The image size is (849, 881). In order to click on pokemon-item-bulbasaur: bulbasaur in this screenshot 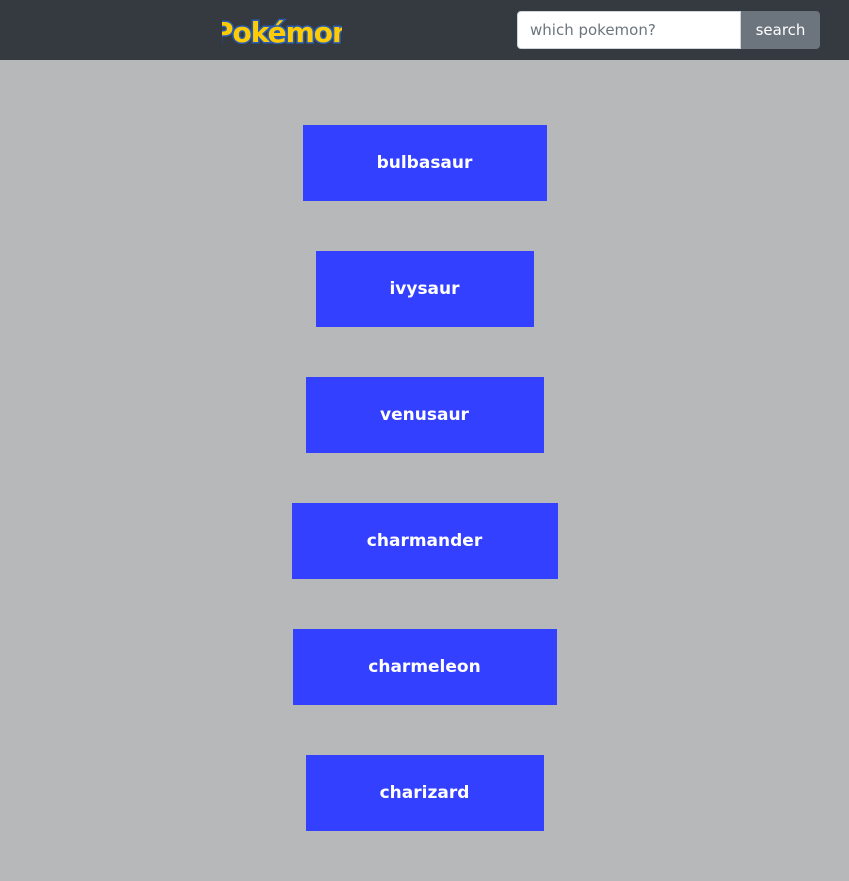, I will do `click(424, 163)`.